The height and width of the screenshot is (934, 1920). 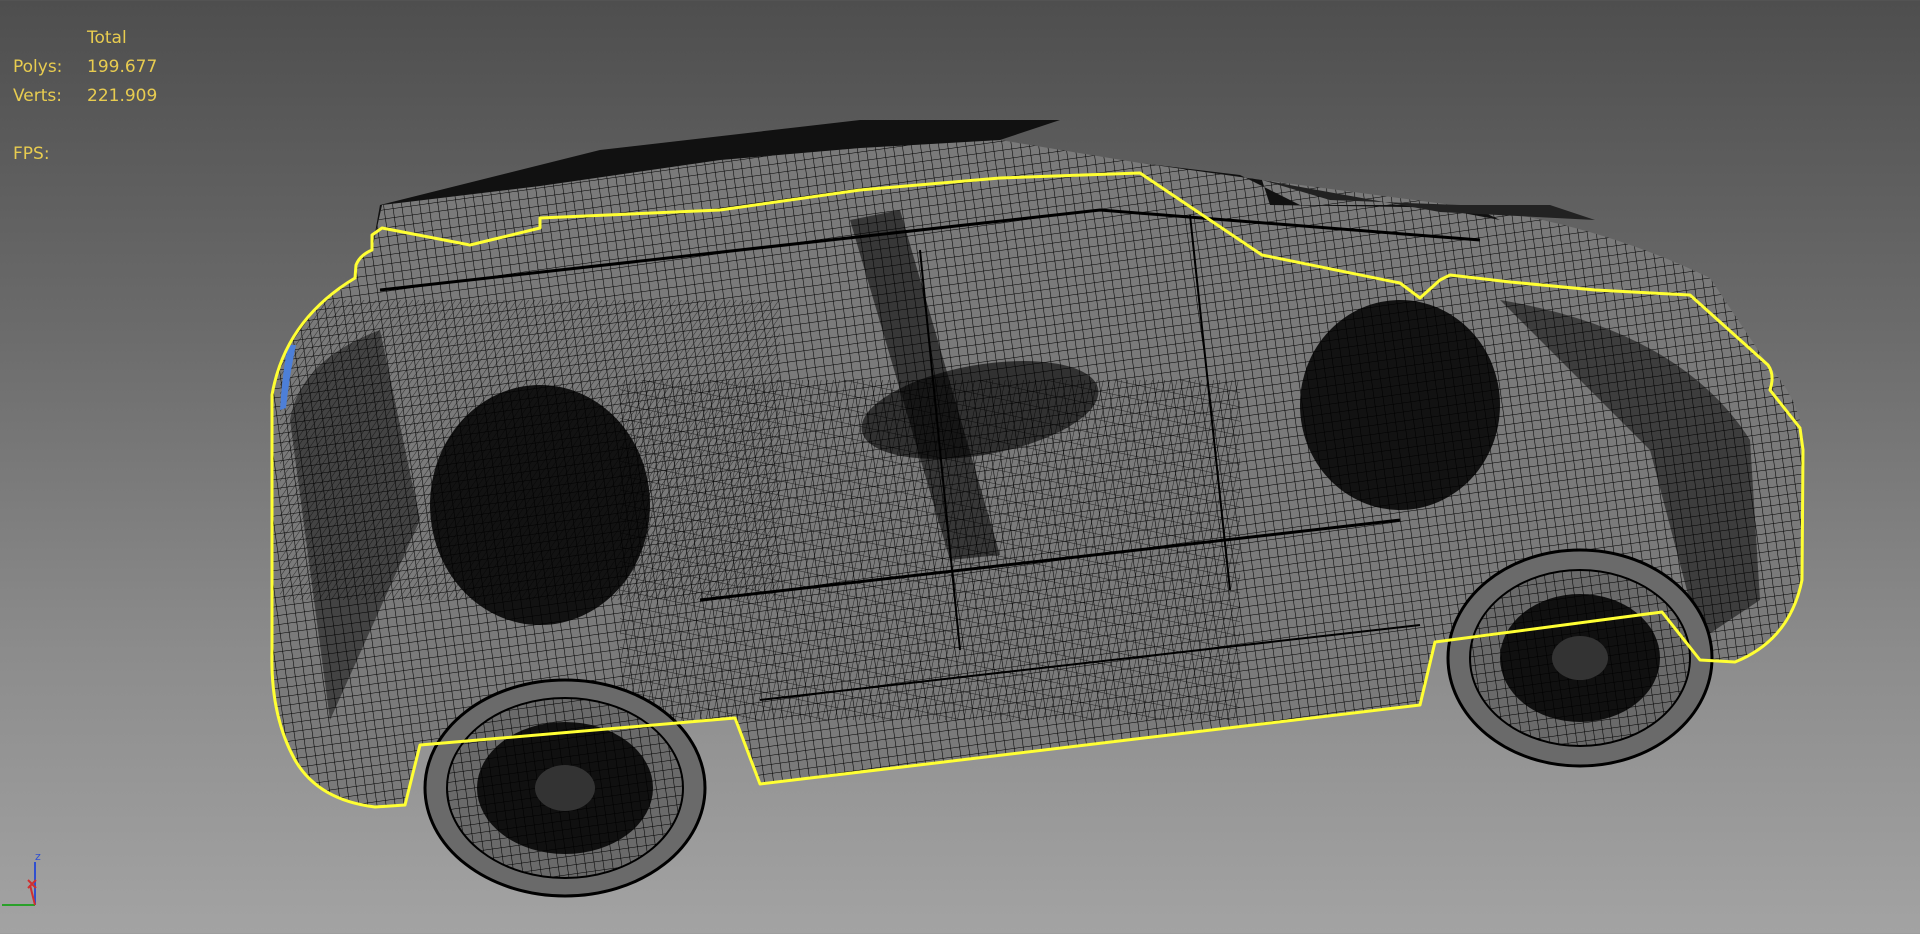 What do you see at coordinates (21, 878) in the screenshot?
I see `axis-gizmo: z` at bounding box center [21, 878].